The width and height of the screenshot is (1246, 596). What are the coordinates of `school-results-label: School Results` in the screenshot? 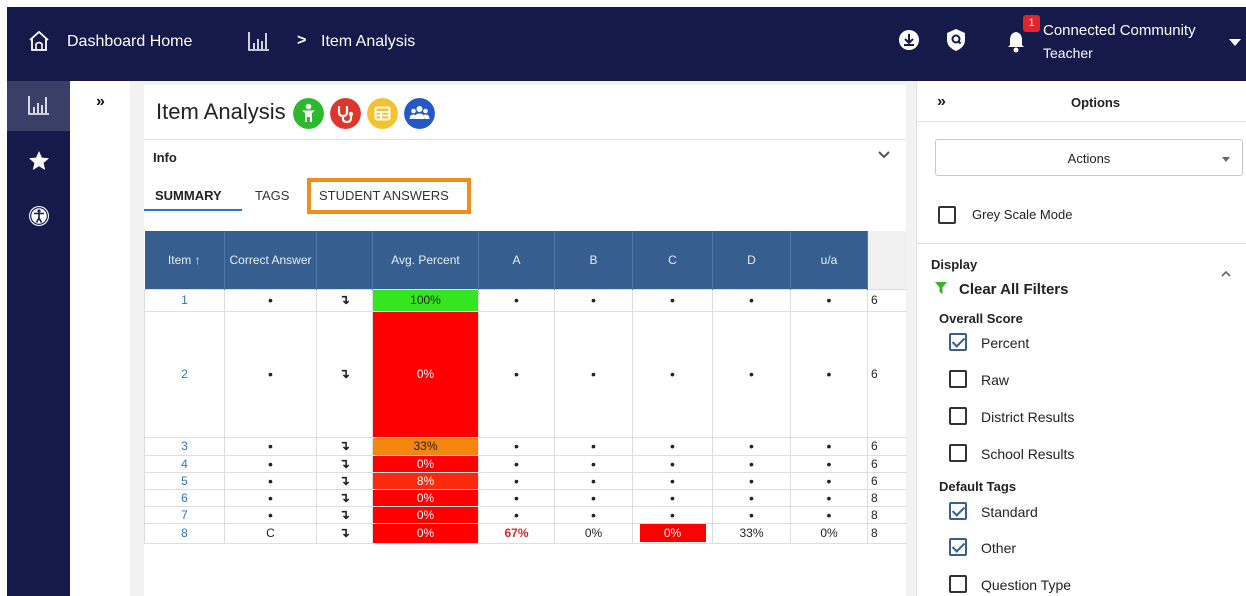 It's located at (1028, 454).